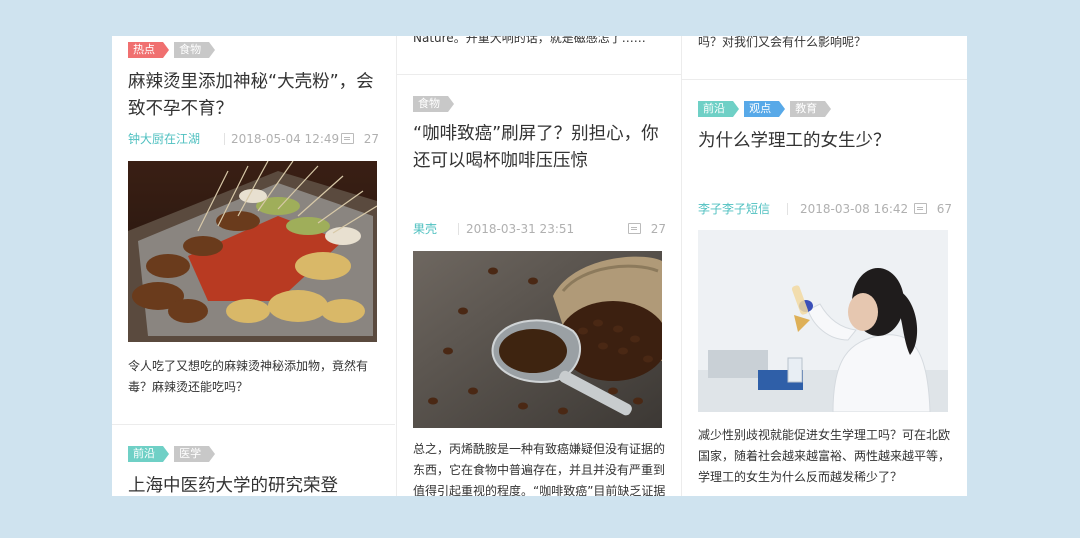 The width and height of the screenshot is (1080, 538). I want to click on article-card: 前沿 医学 上海中医药大学的研究荣登, so click(253, 460).